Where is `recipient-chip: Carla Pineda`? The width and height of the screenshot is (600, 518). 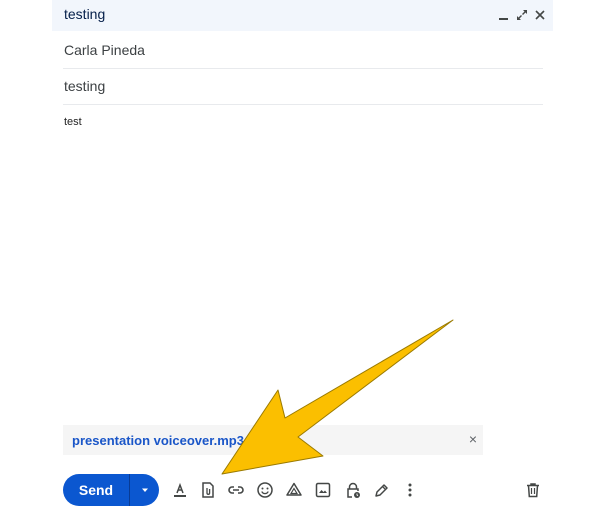
recipient-chip: Carla Pineda is located at coordinates (104, 50).